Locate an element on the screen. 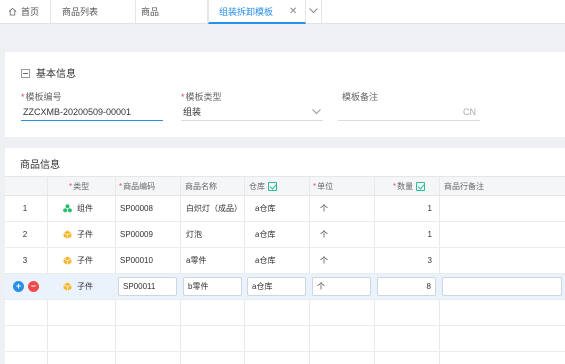 The height and width of the screenshot is (364, 565). row-note-input is located at coordinates (502, 286).